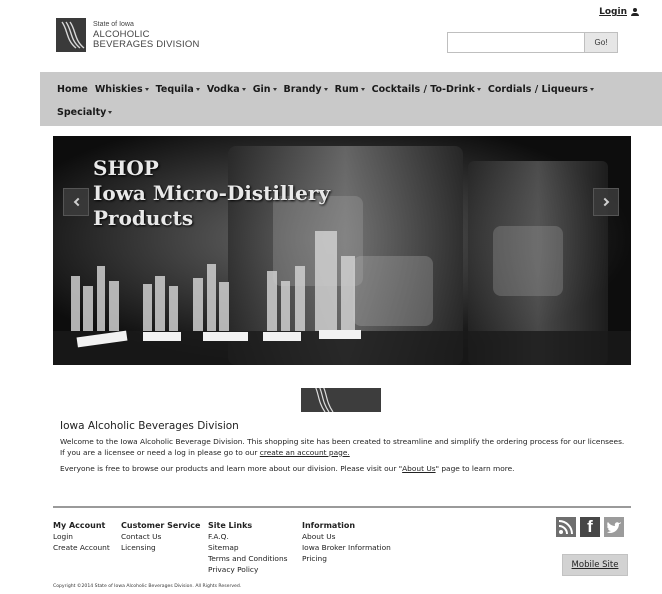 The image size is (662, 594). I want to click on footer-link-pricing: Pricing, so click(362, 558).